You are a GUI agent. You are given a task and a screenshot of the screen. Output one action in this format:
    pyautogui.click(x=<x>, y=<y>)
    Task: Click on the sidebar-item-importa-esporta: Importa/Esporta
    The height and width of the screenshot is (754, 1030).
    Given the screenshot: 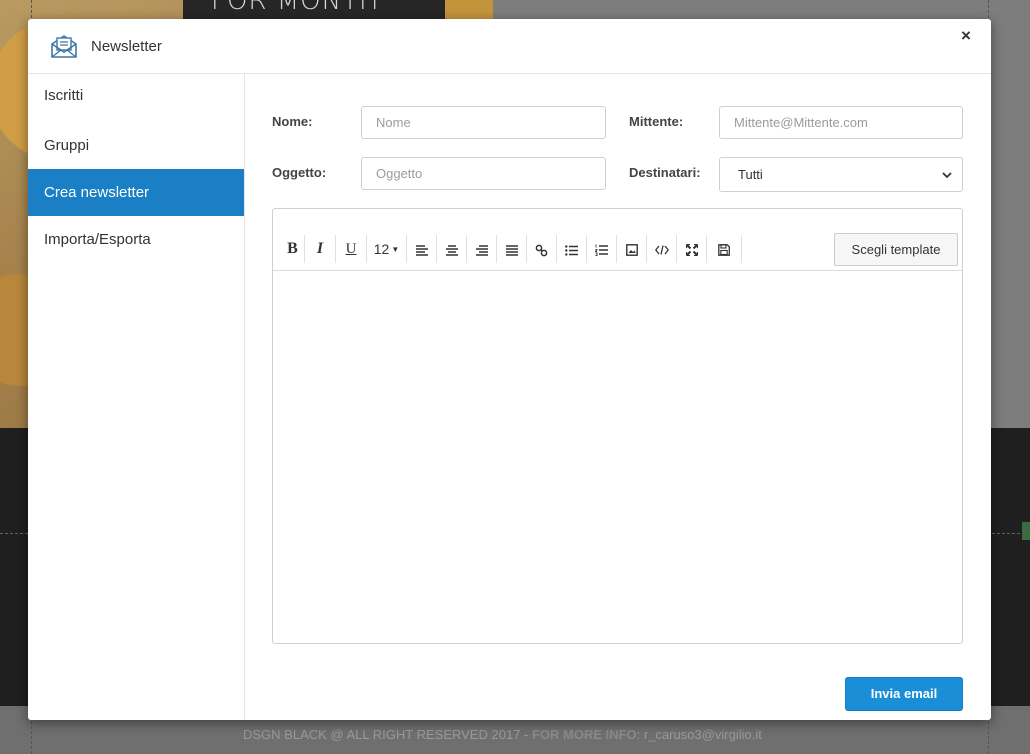 What is the action you would take?
    pyautogui.click(x=136, y=239)
    